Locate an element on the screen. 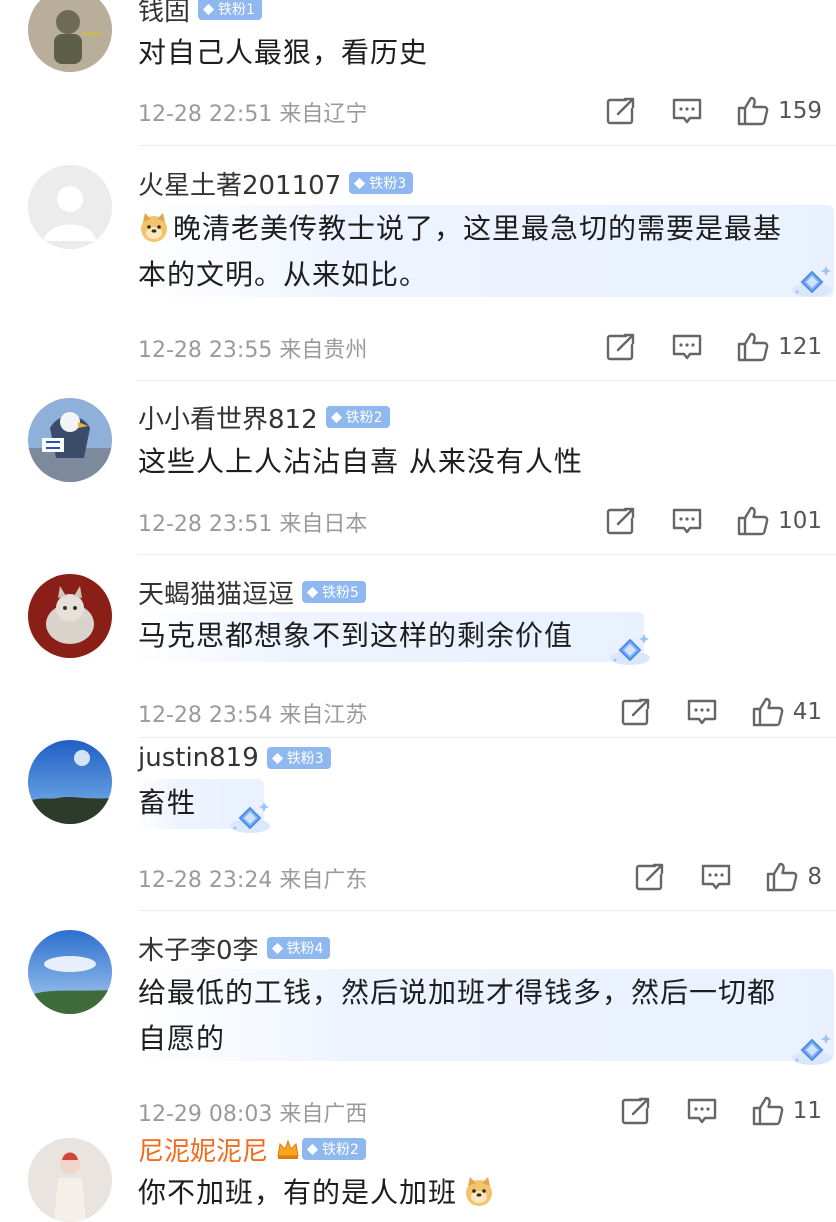 The width and height of the screenshot is (836, 1222). like-button: 8 is located at coordinates (793, 877).